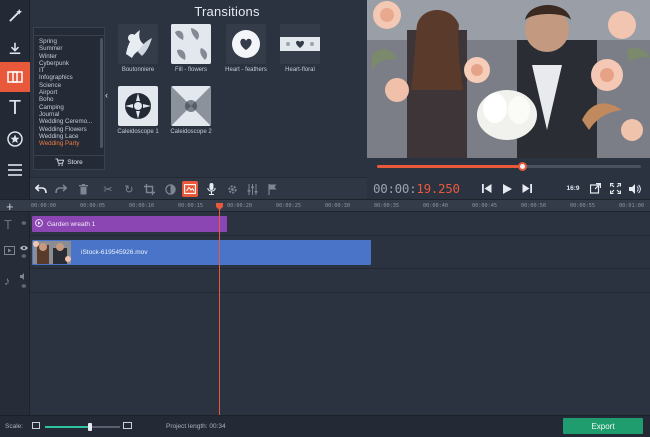  I want to click on zoom-in-icon, so click(127, 425).